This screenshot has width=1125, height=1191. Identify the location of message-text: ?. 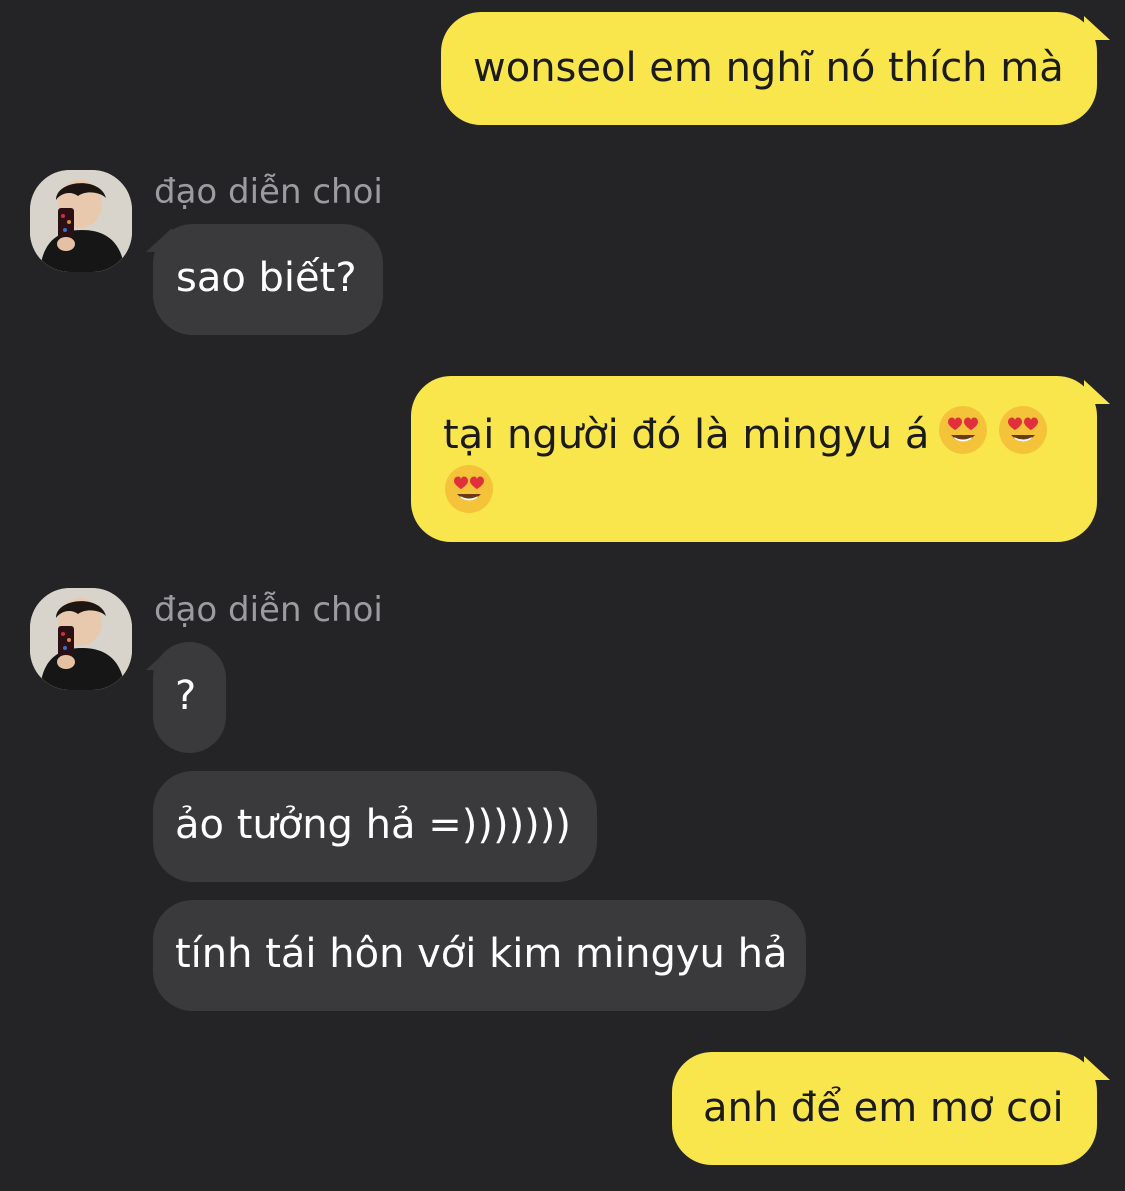
(186, 696).